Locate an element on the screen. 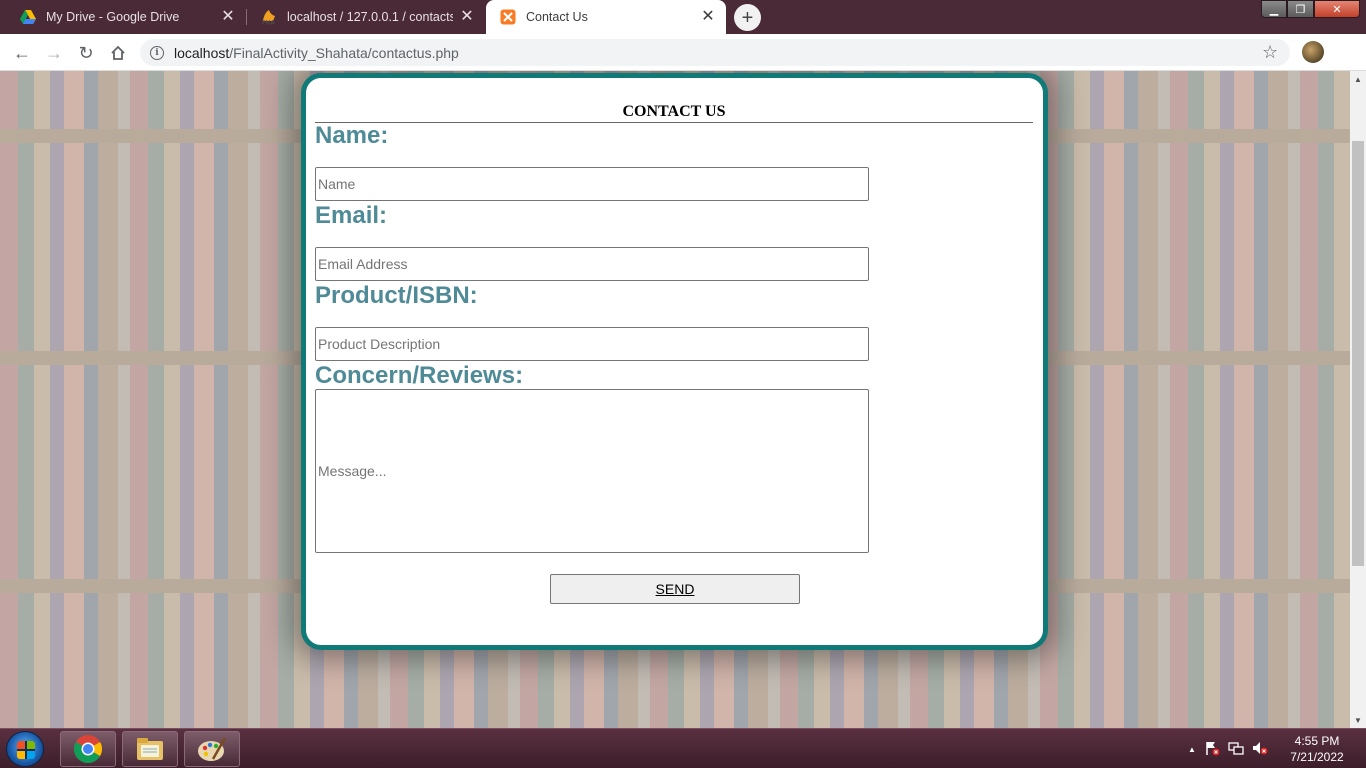  start-button is located at coordinates (25, 749).